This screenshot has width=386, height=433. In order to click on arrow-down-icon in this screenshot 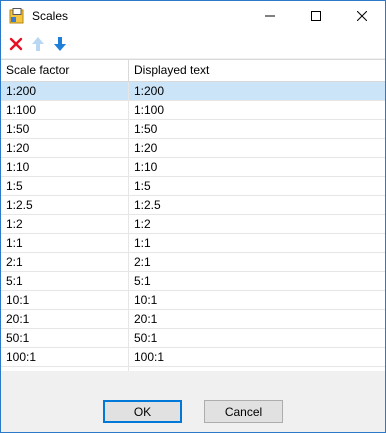, I will do `click(60, 45)`.